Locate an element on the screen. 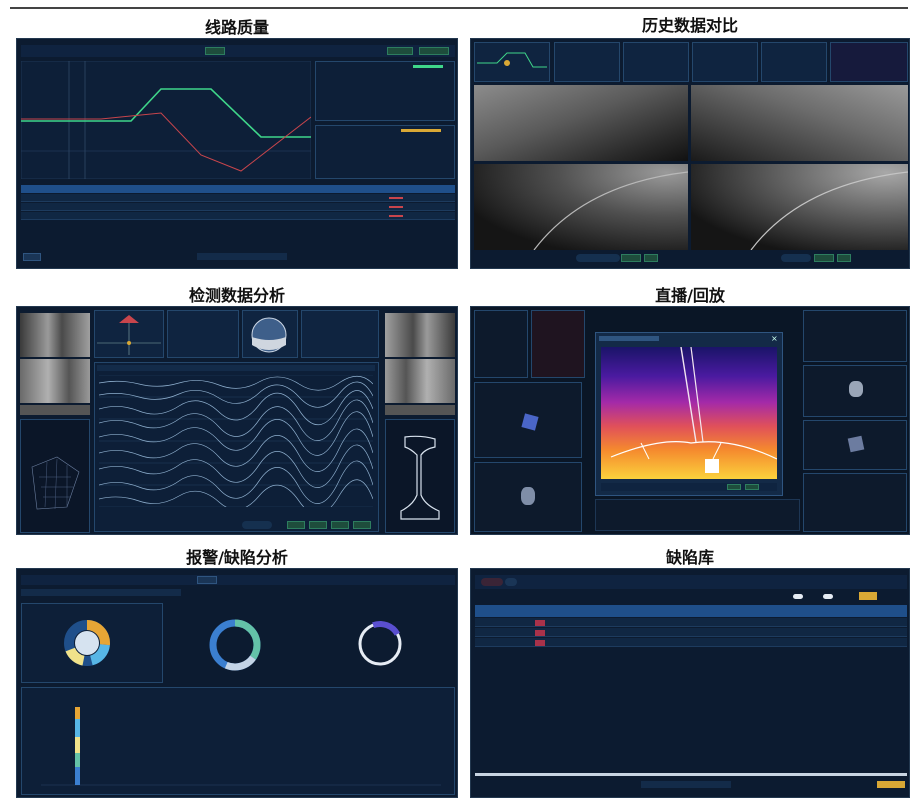 This screenshot has width=916, height=812. defect-search-button is located at coordinates (868, 596).